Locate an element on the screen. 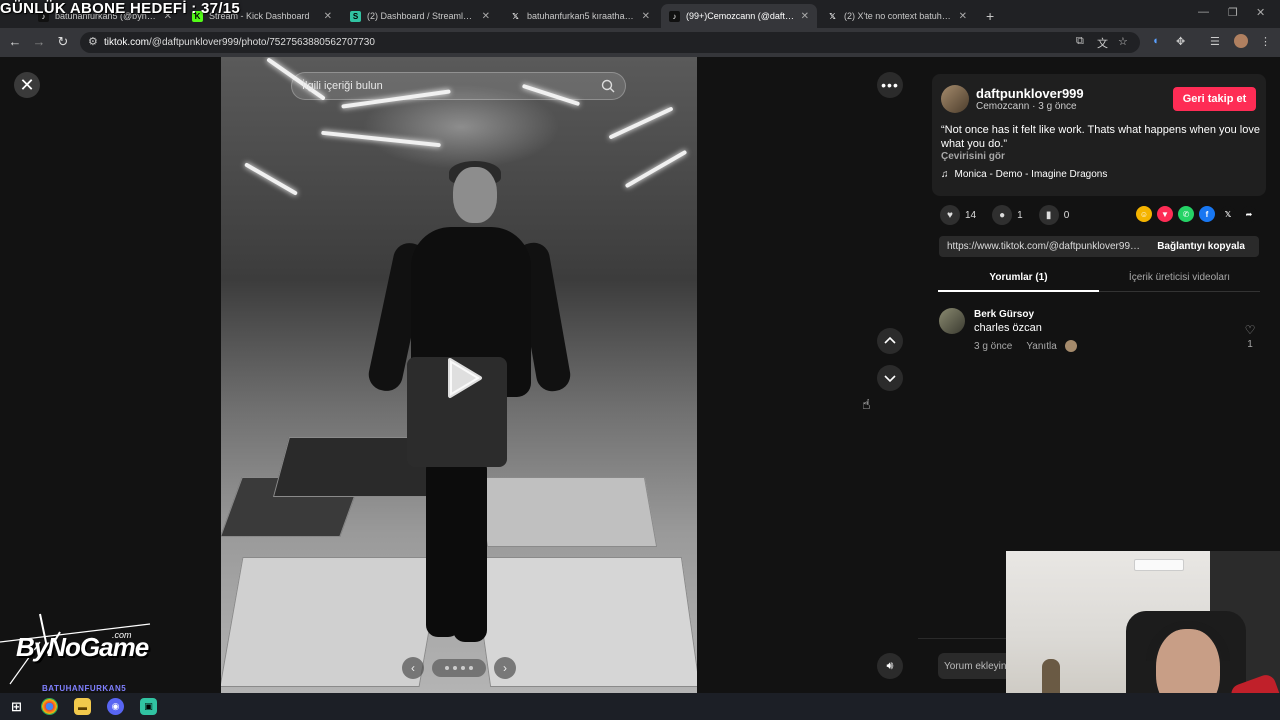 Image resolution: width=1280 pixels, height=720 pixels. chevron-right-icon: › is located at coordinates (505, 668).